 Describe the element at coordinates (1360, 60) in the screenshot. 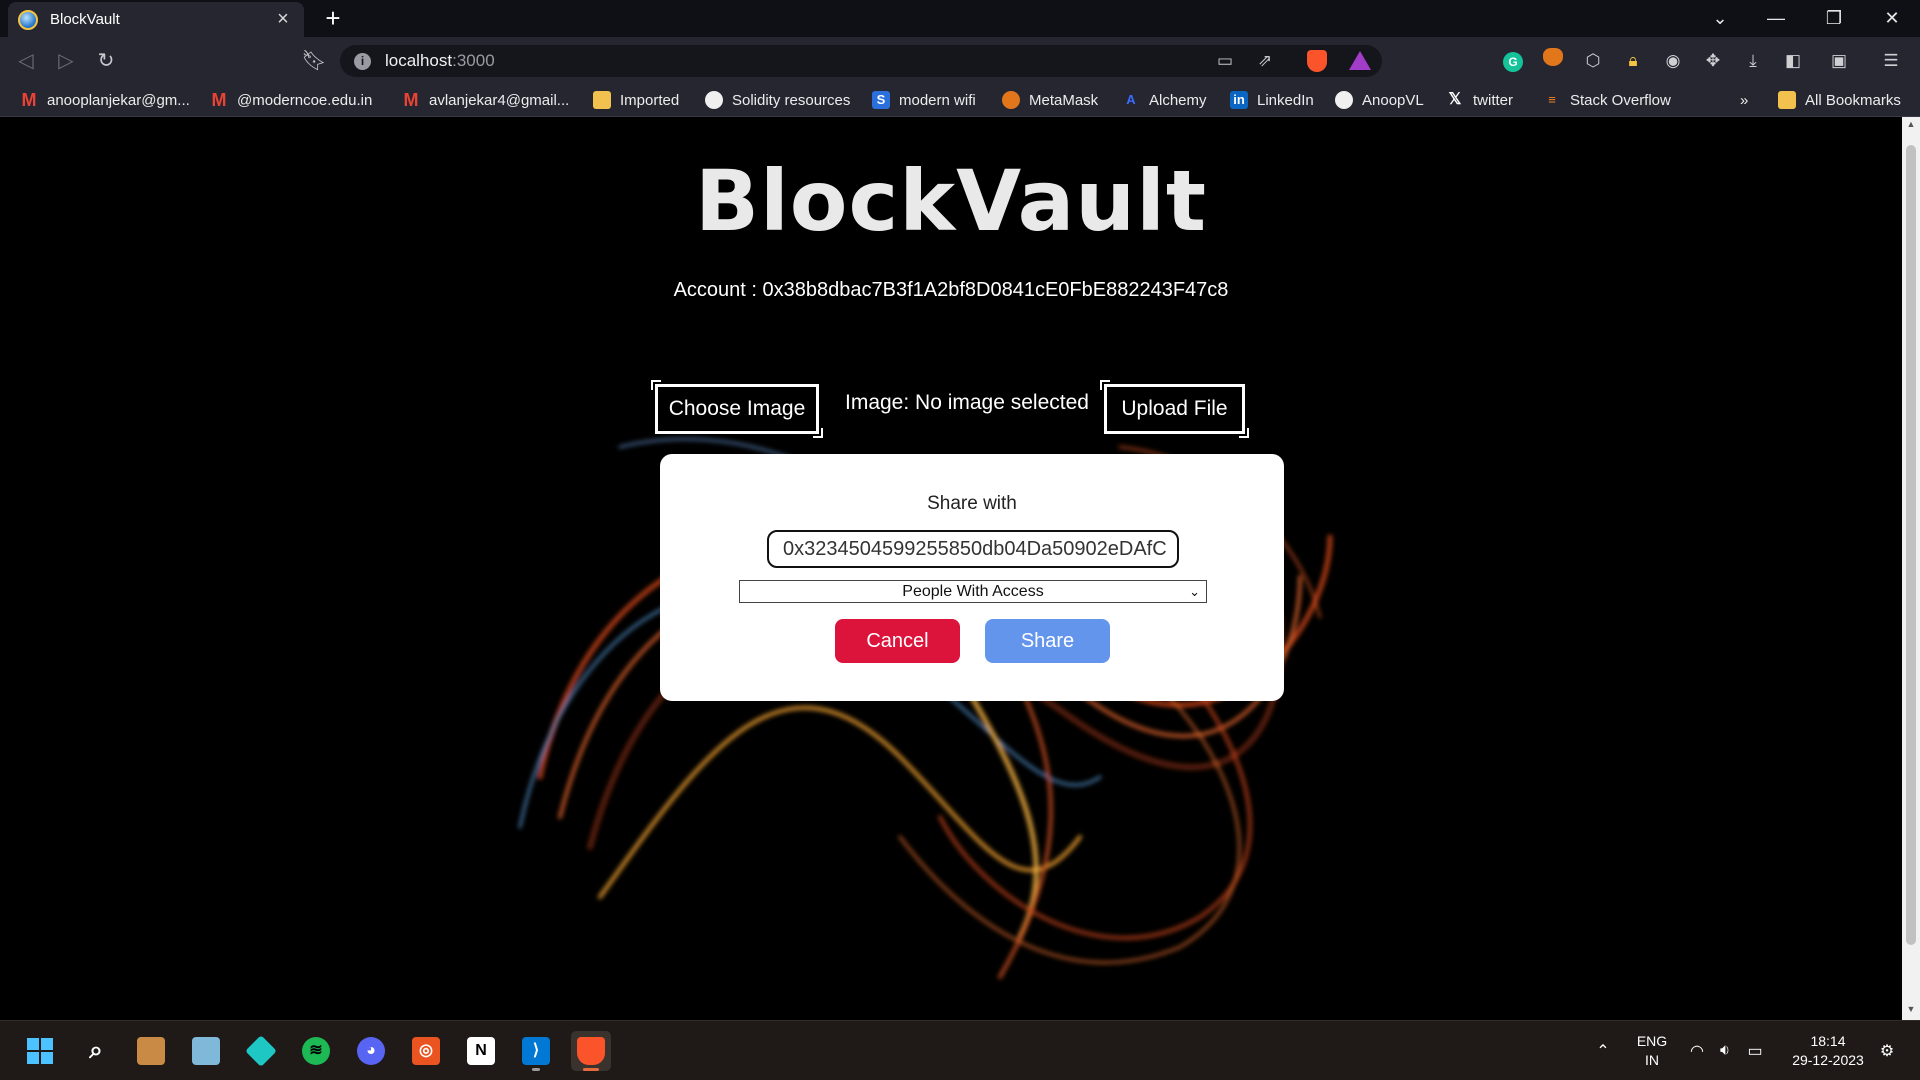

I see `brave-rewards-icon` at that location.